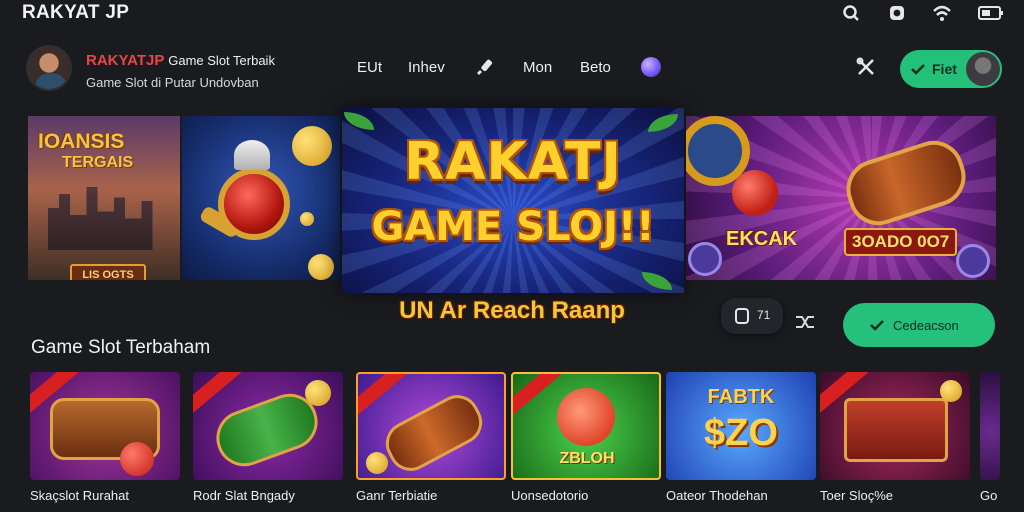 The image size is (1024, 512). What do you see at coordinates (434, 432) in the screenshot?
I see `drum-art` at bounding box center [434, 432].